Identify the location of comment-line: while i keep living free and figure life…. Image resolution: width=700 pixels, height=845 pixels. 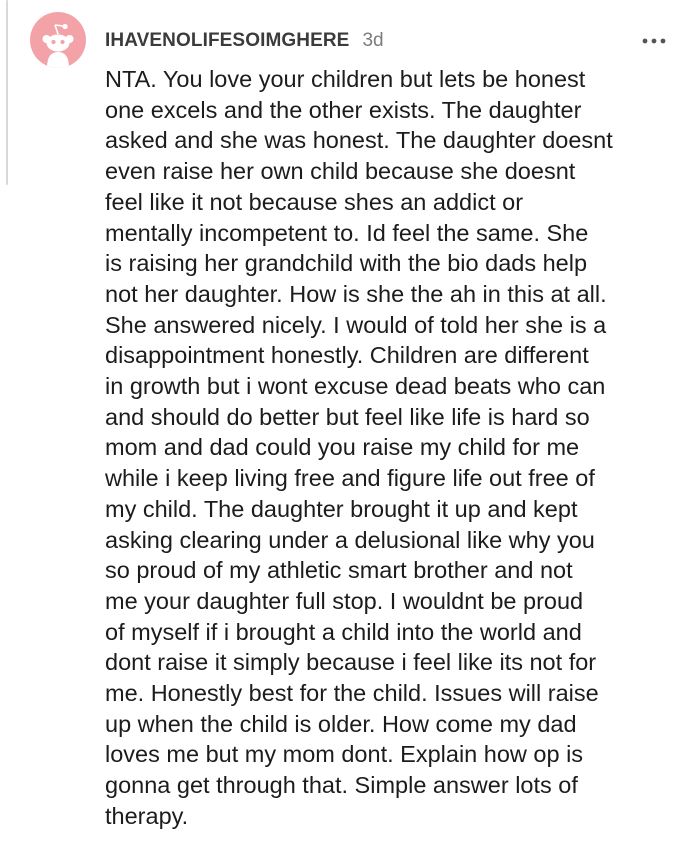
(350, 478).